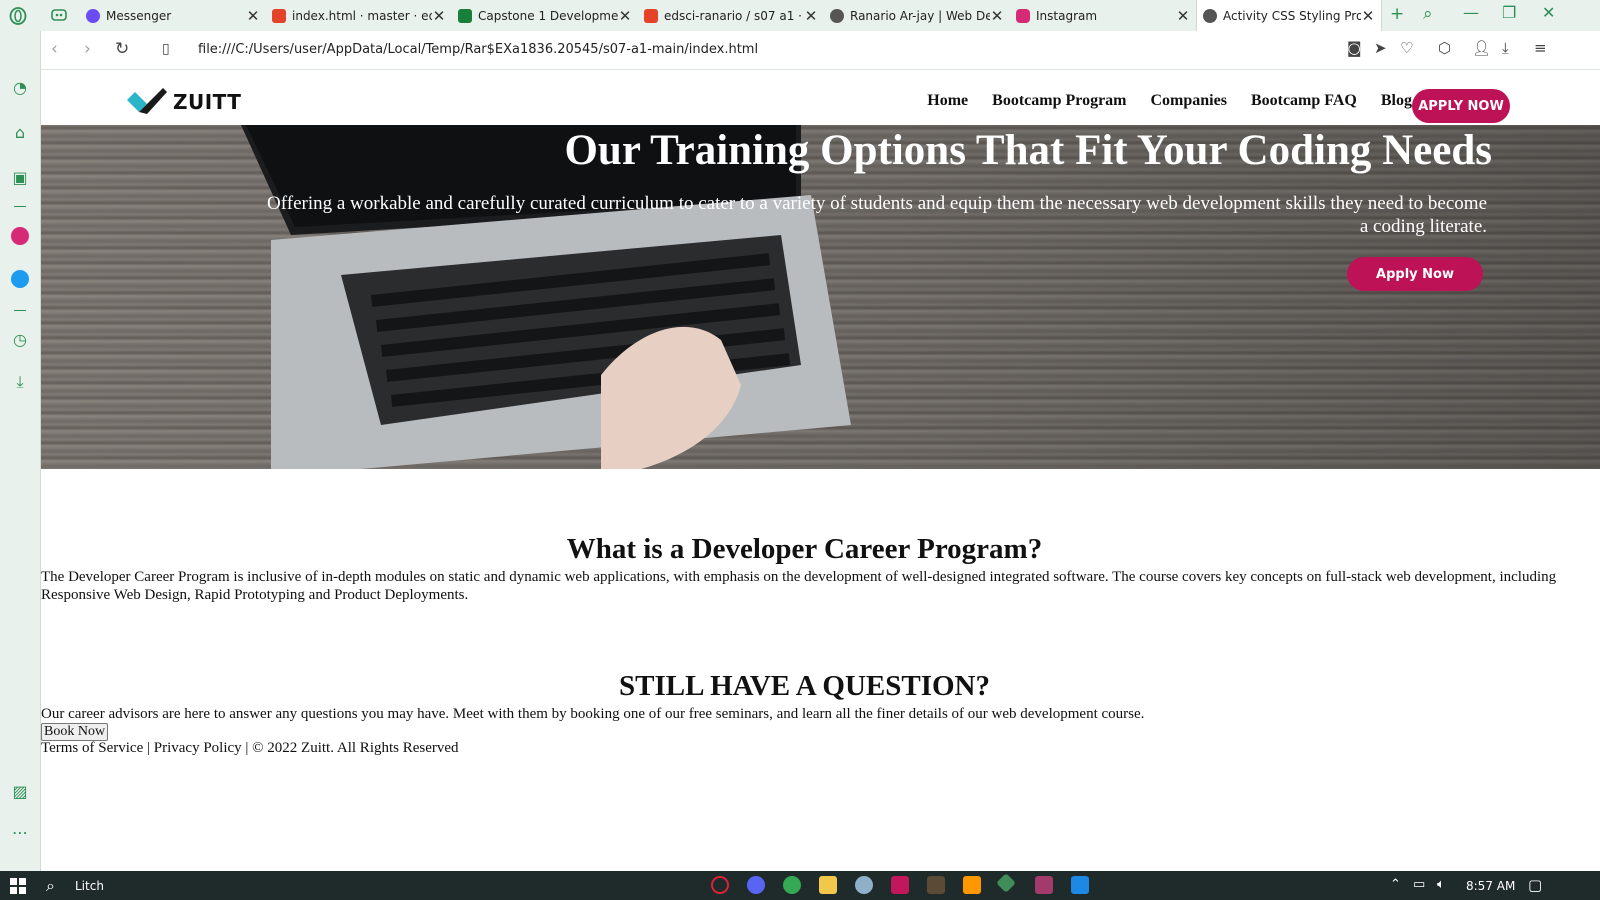  Describe the element at coordinates (1080, 885) in the screenshot. I see `photos-icon` at that location.